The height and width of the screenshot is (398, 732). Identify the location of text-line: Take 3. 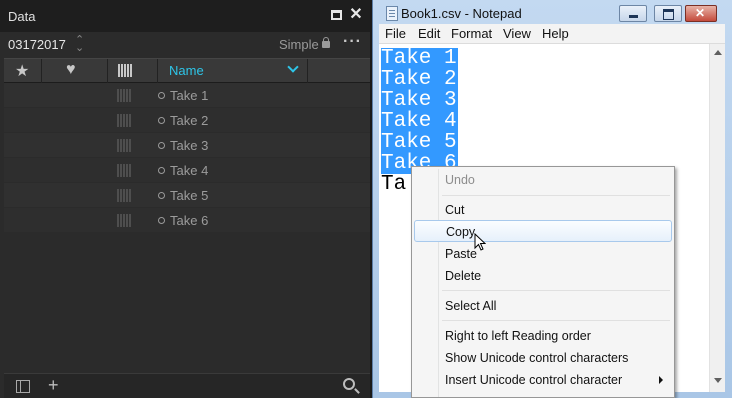
(419, 100).